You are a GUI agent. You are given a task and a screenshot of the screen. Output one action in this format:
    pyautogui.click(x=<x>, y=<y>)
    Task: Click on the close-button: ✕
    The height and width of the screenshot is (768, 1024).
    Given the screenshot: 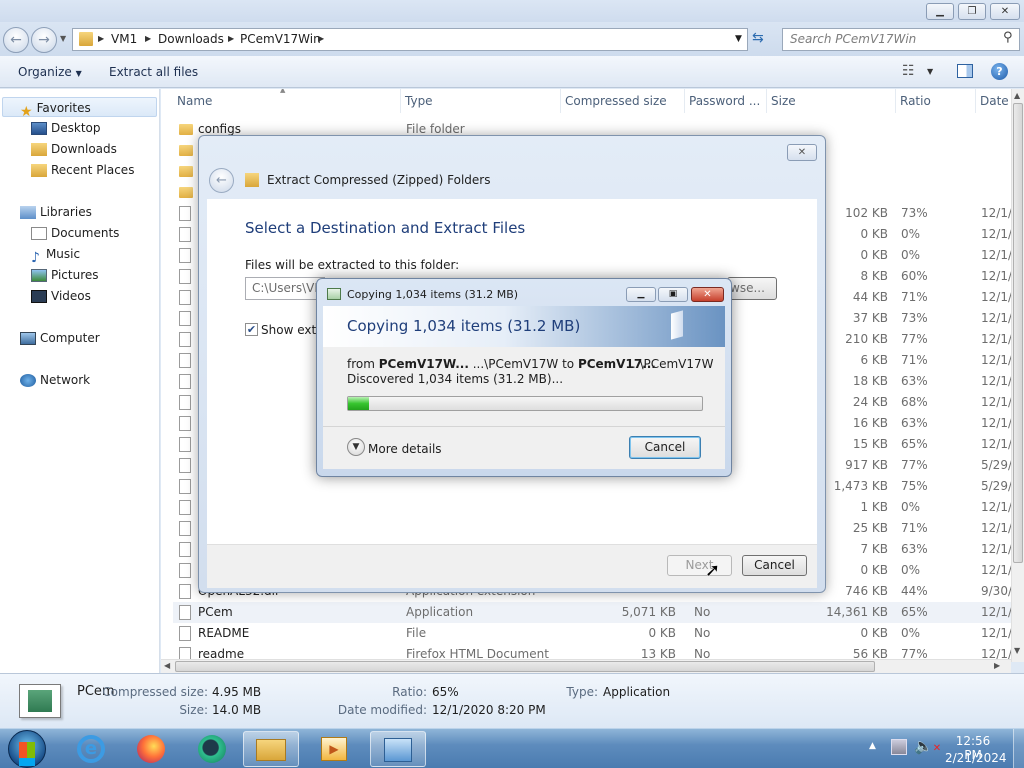 What is the action you would take?
    pyautogui.click(x=1005, y=11)
    